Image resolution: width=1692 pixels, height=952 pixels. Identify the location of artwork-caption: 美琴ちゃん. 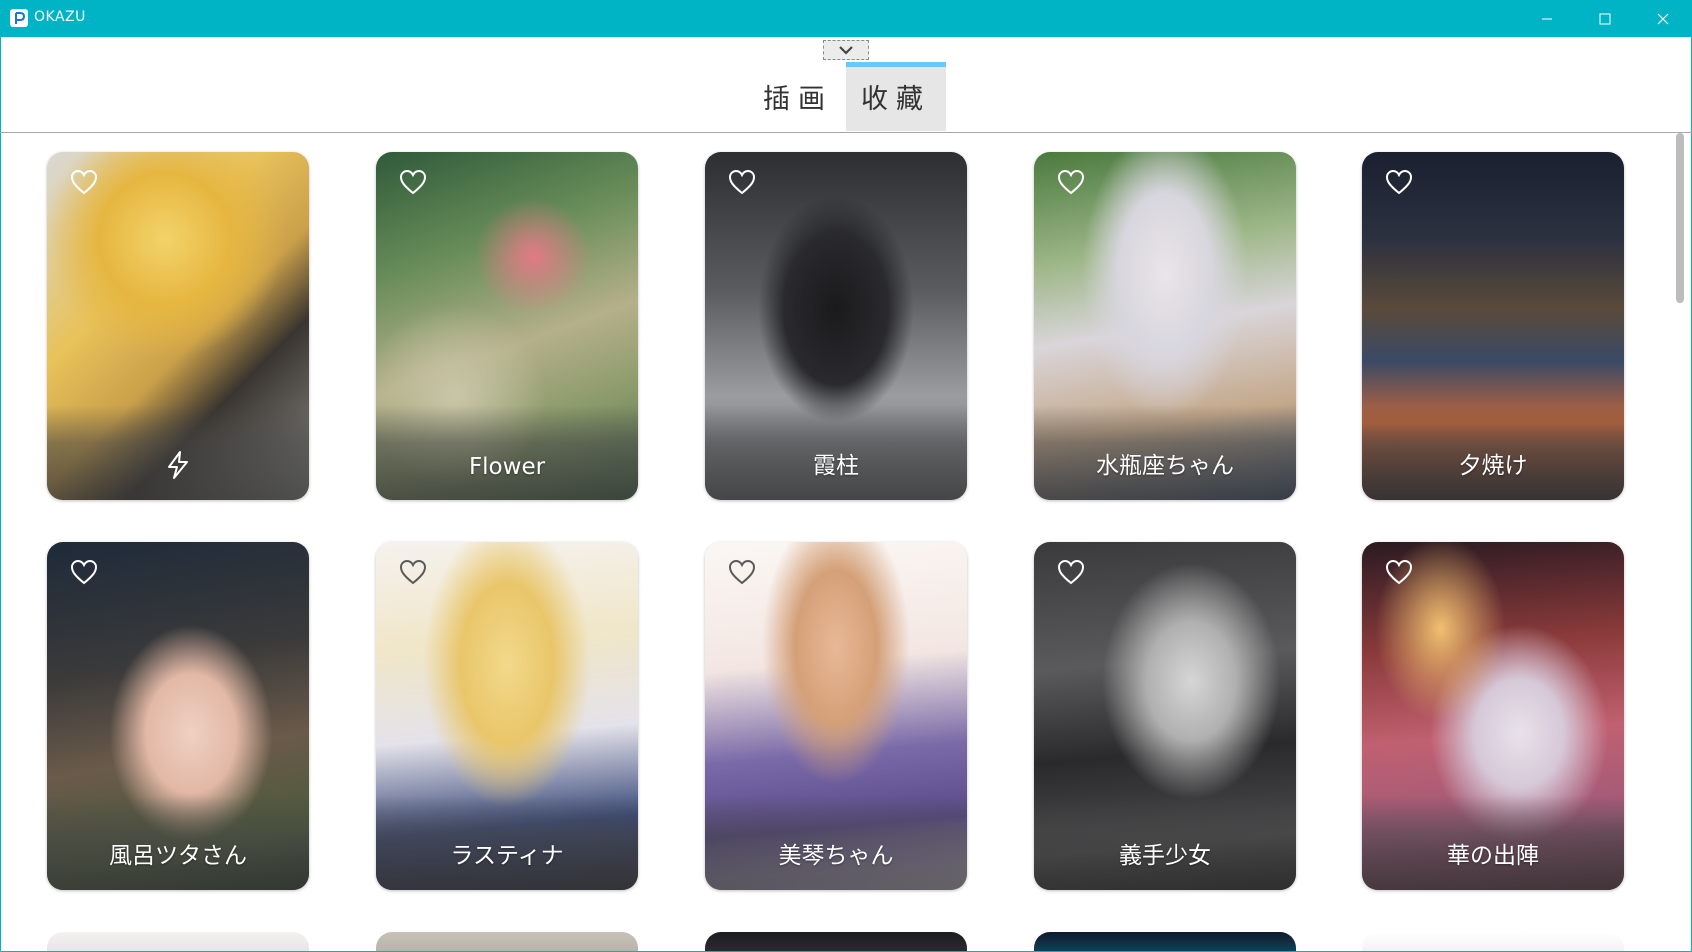
(836, 856).